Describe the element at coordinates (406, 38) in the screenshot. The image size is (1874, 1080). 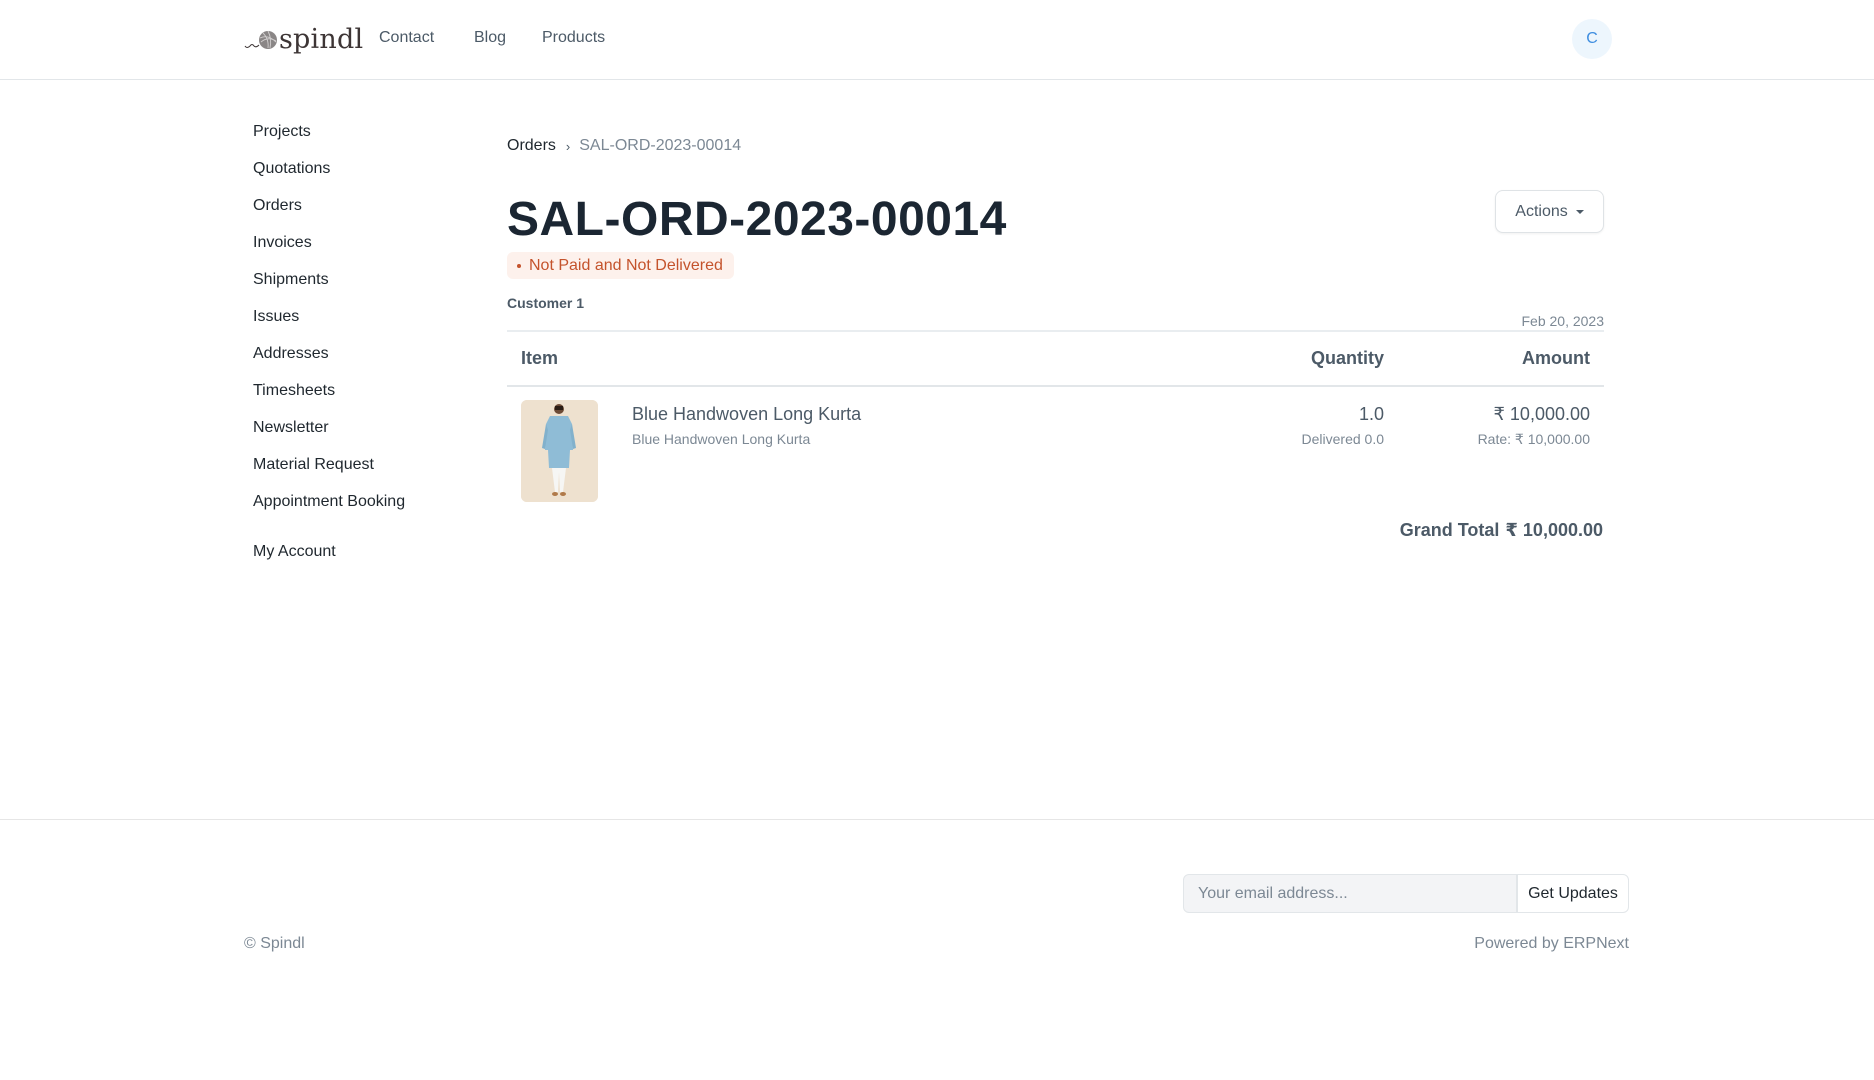
I see `nav-contact: Contact` at that location.